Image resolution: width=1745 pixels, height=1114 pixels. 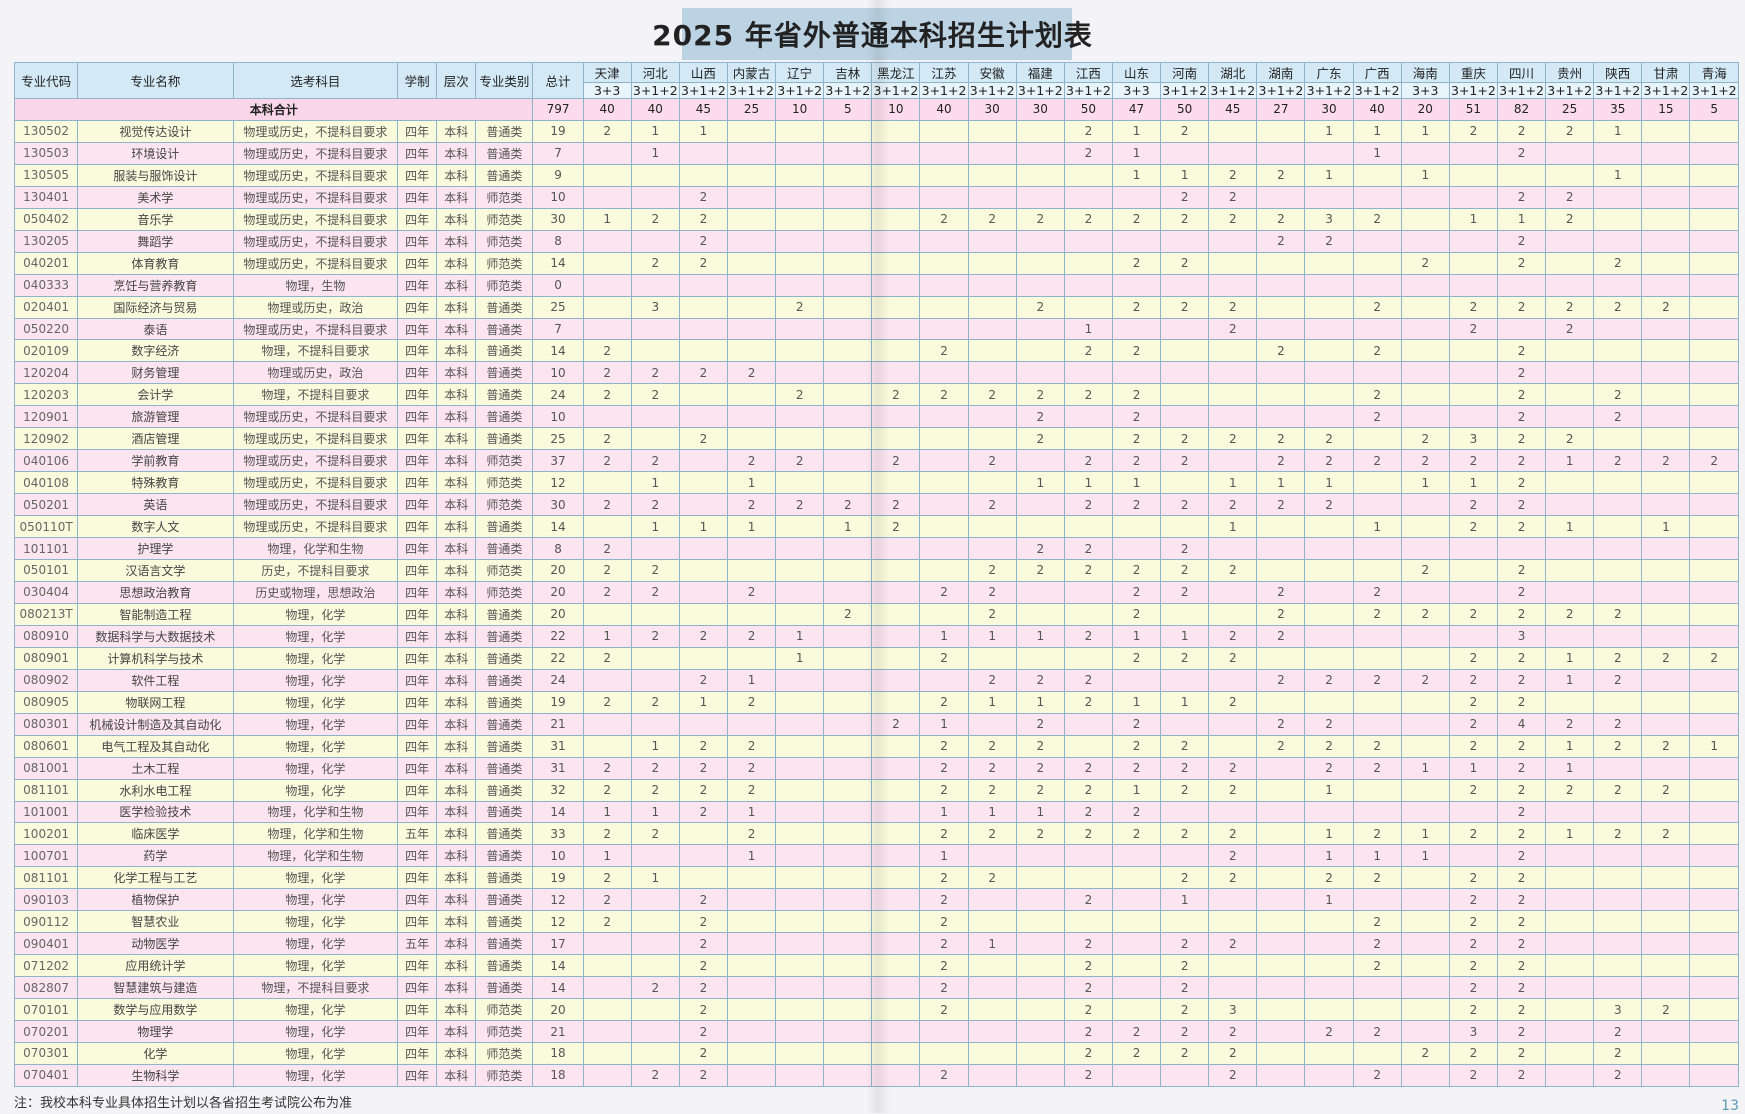 What do you see at coordinates (558, 109) in the screenshot?
I see `summary-total: 797` at bounding box center [558, 109].